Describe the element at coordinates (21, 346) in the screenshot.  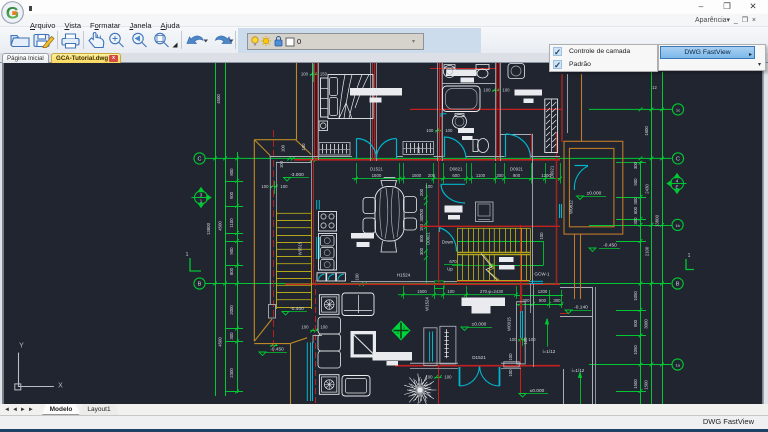
I see `svg-text: Y` at that location.